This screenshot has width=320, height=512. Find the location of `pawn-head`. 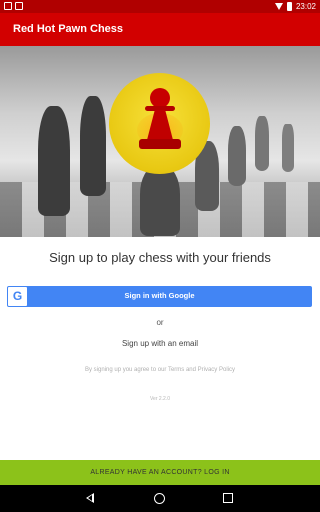

pawn-head is located at coordinates (160, 98).